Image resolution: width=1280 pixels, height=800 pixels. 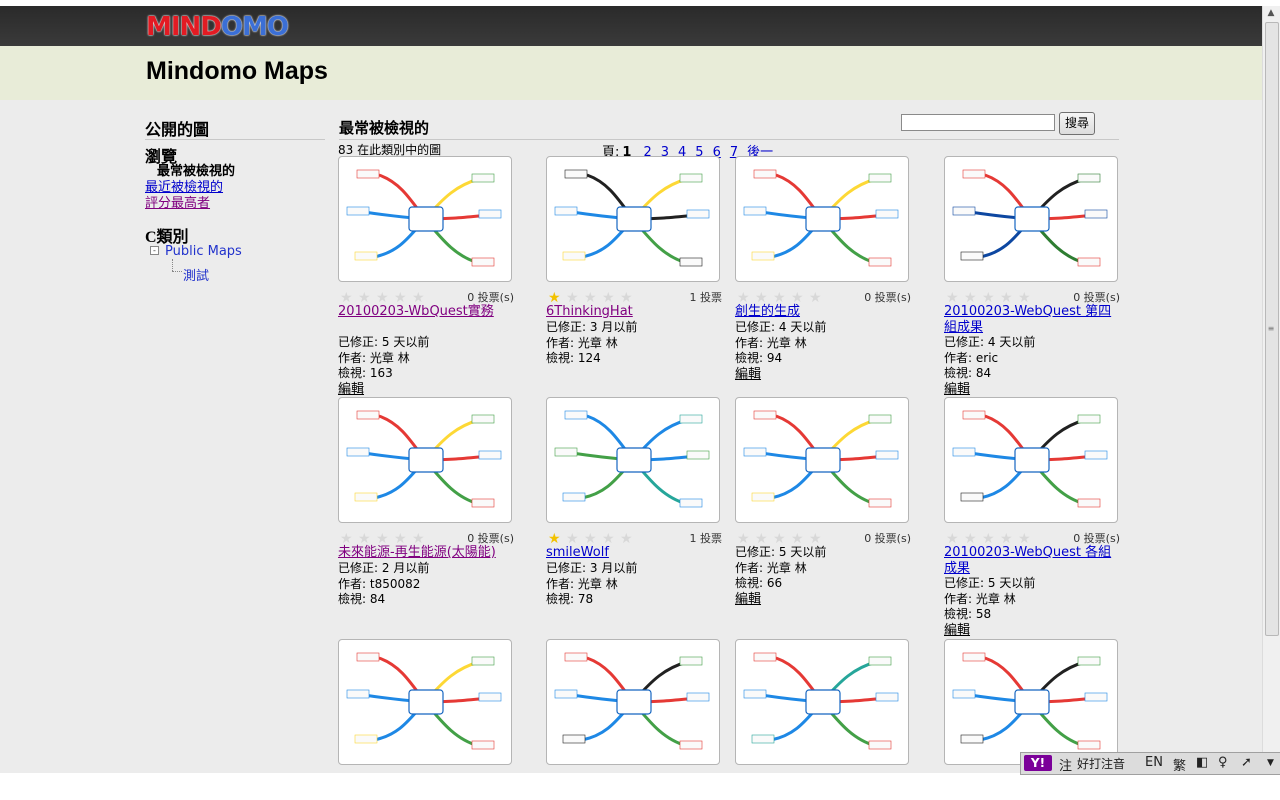 I want to click on view-count-value: 58, so click(x=983, y=614).